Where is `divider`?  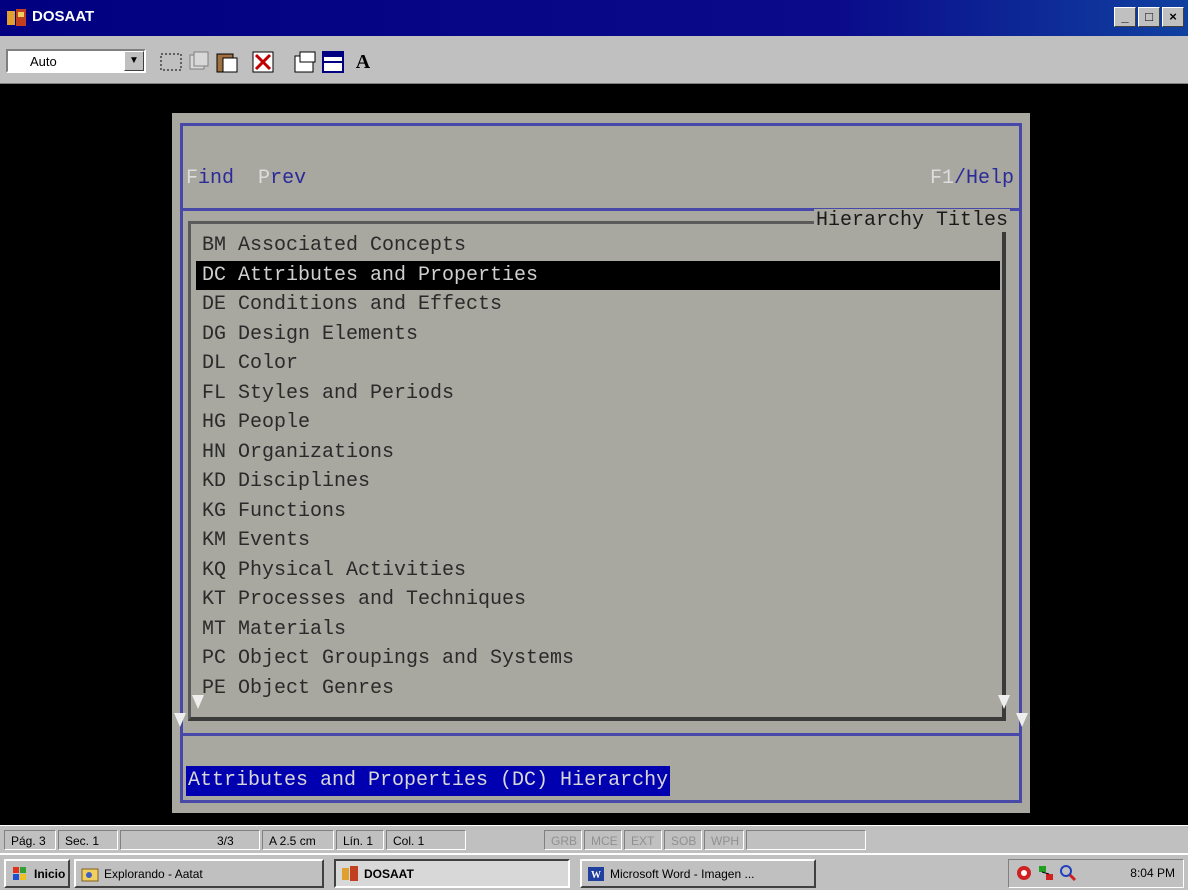
divider is located at coordinates (601, 734).